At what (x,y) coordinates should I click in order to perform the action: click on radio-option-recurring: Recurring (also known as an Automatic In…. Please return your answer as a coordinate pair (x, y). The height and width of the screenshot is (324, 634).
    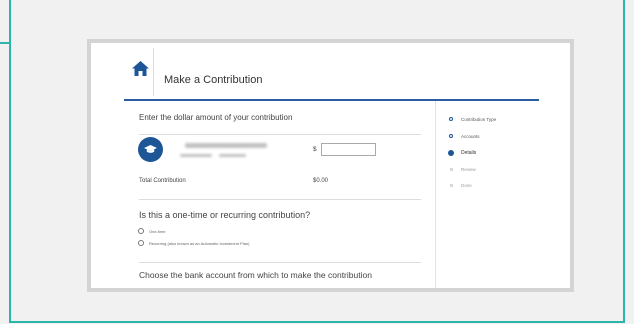
    Looking at the image, I should click on (194, 243).